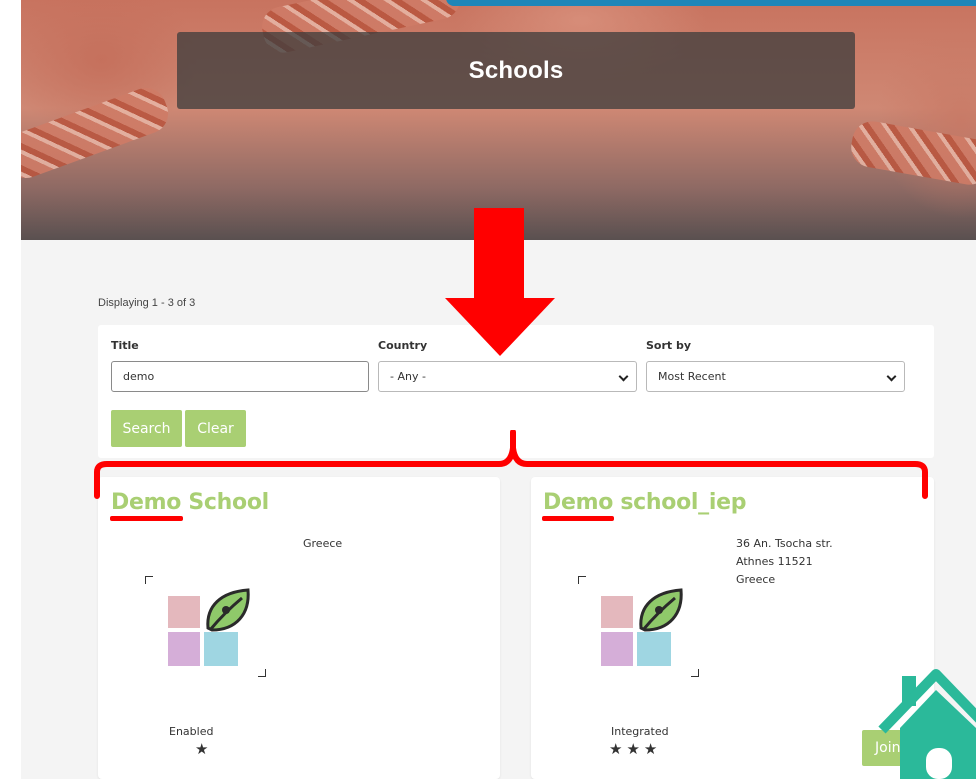 The image size is (976, 779). Describe the element at coordinates (190, 502) in the screenshot. I see `school-card-title: Demo School` at that location.